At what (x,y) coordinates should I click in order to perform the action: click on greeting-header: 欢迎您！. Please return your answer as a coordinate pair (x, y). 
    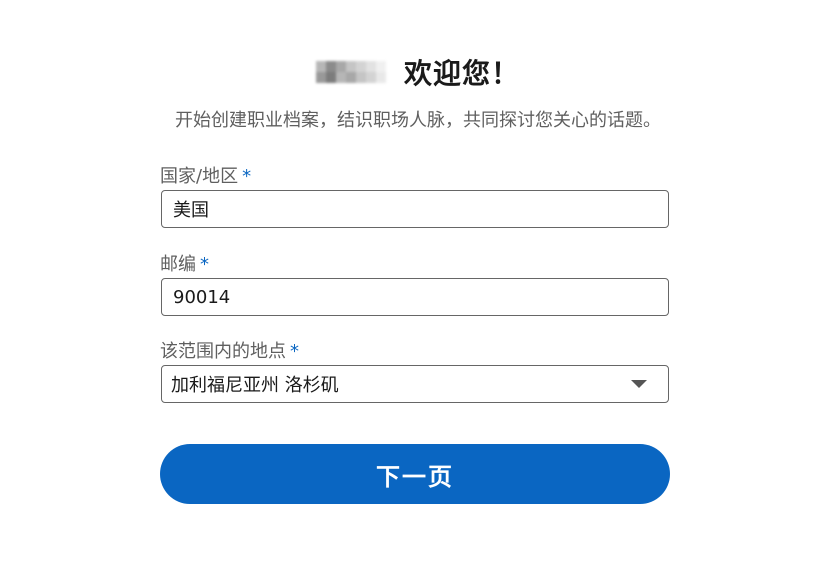
    Looking at the image, I should click on (418, 72).